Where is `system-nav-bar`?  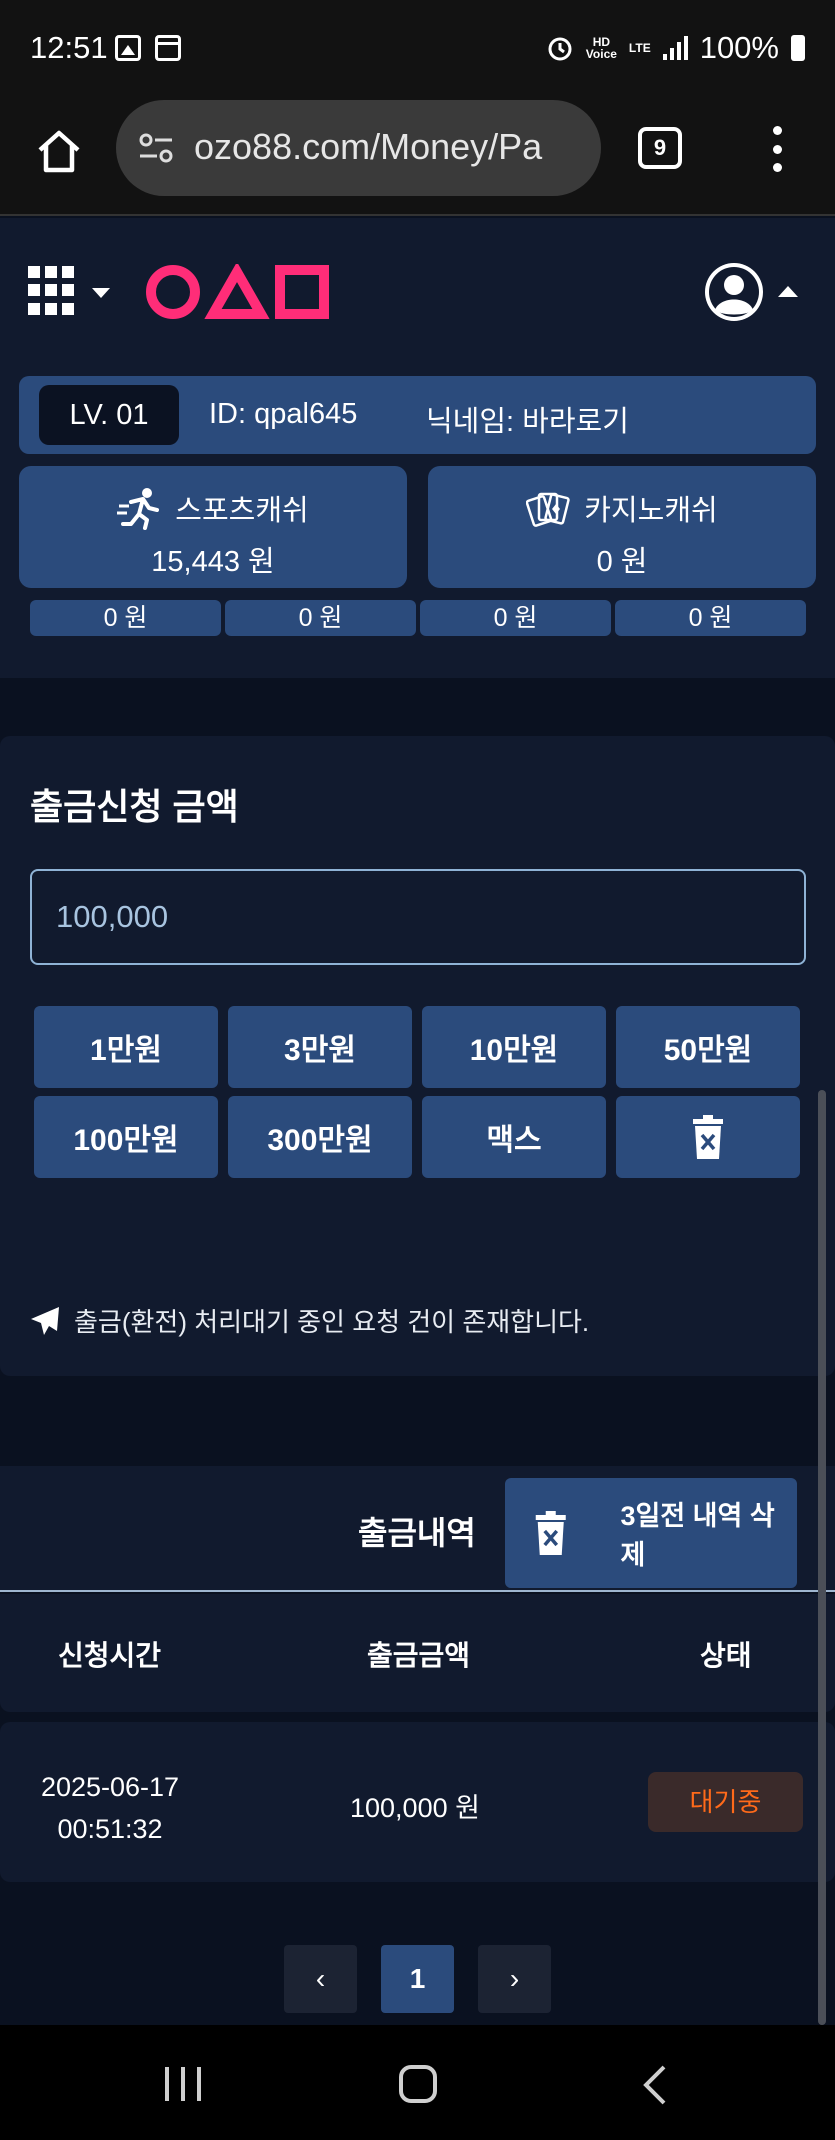 system-nav-bar is located at coordinates (417, 2082).